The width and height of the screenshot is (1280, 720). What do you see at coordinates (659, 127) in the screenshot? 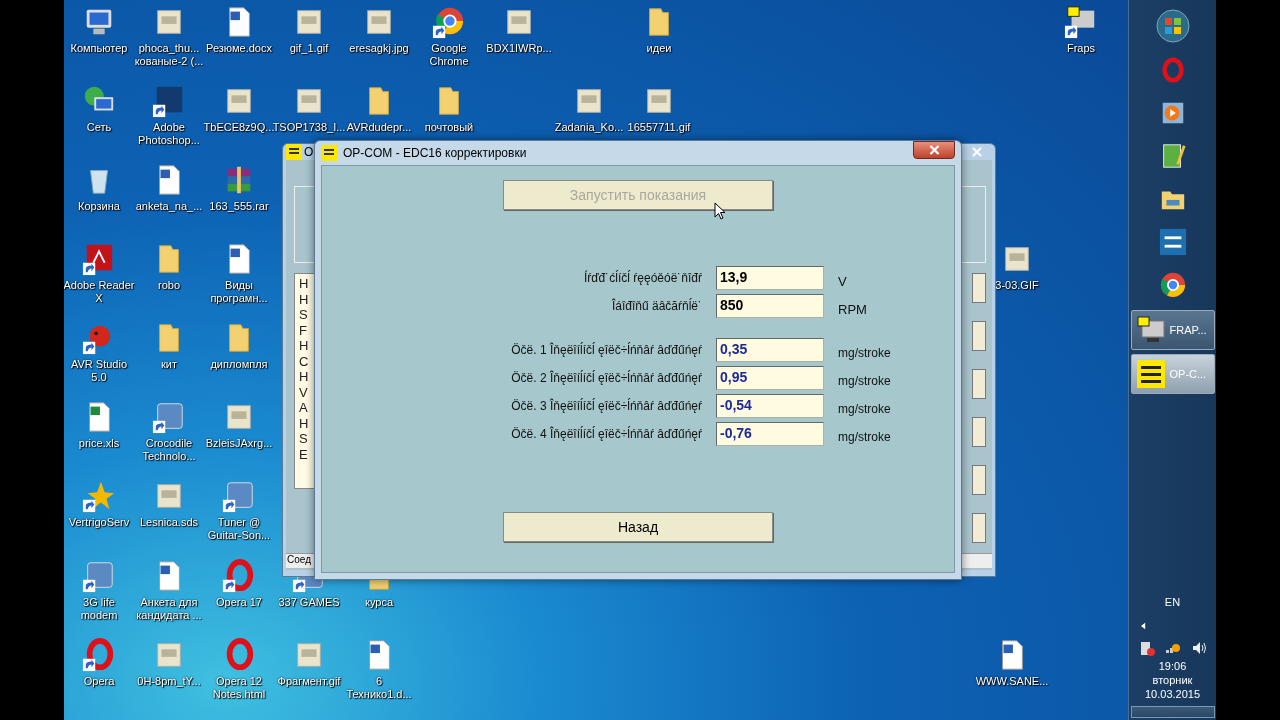
I see `icon-label: 16557711.gif` at bounding box center [659, 127].